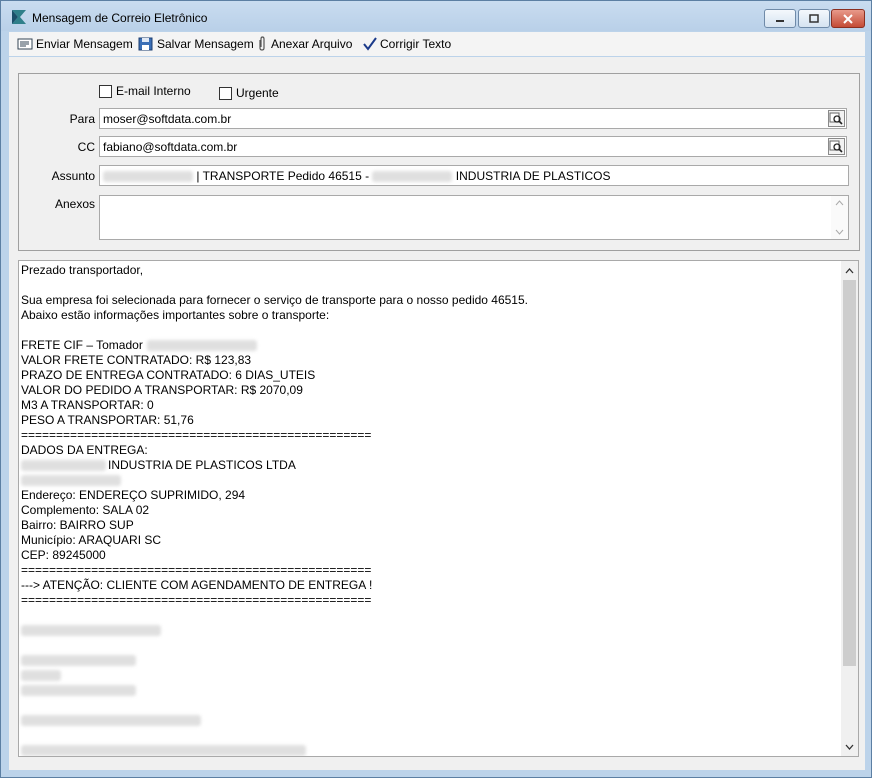 This screenshot has width=872, height=778. Describe the element at coordinates (428, 270) in the screenshot. I see `body-line: Prezado transportador,` at that location.